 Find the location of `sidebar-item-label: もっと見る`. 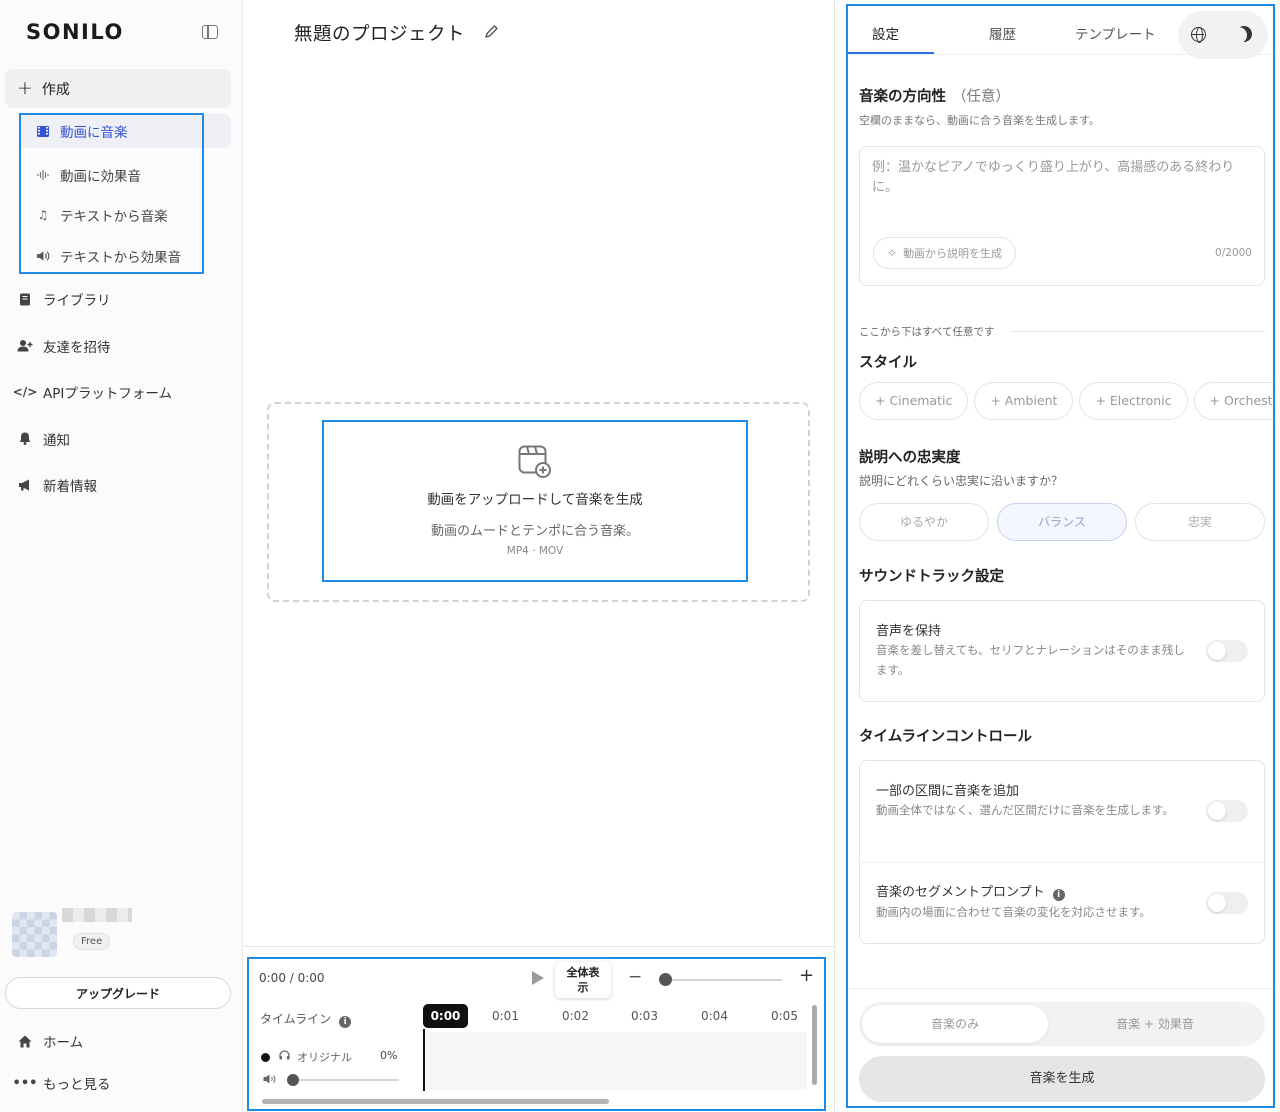

sidebar-item-label: もっと見る is located at coordinates (77, 1085).